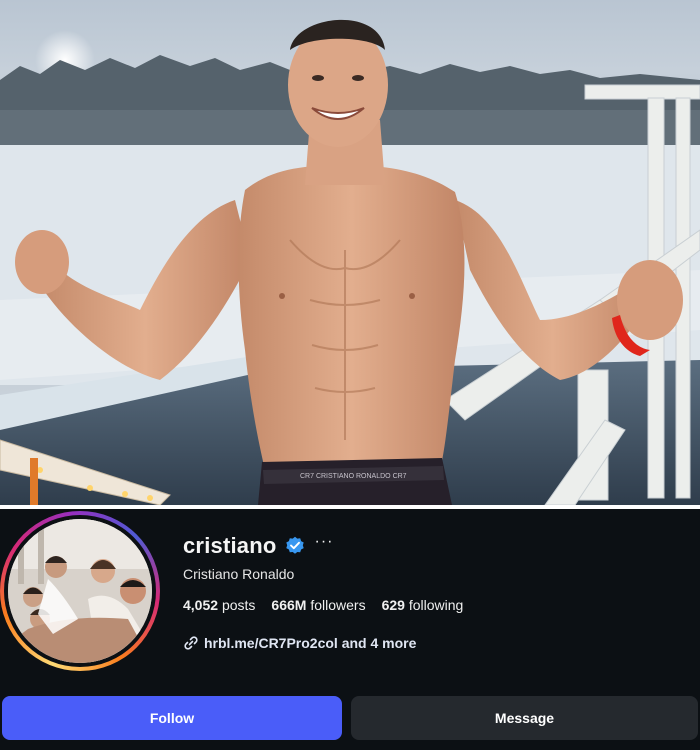  I want to click on username-row: cristiano ···, so click(258, 546).